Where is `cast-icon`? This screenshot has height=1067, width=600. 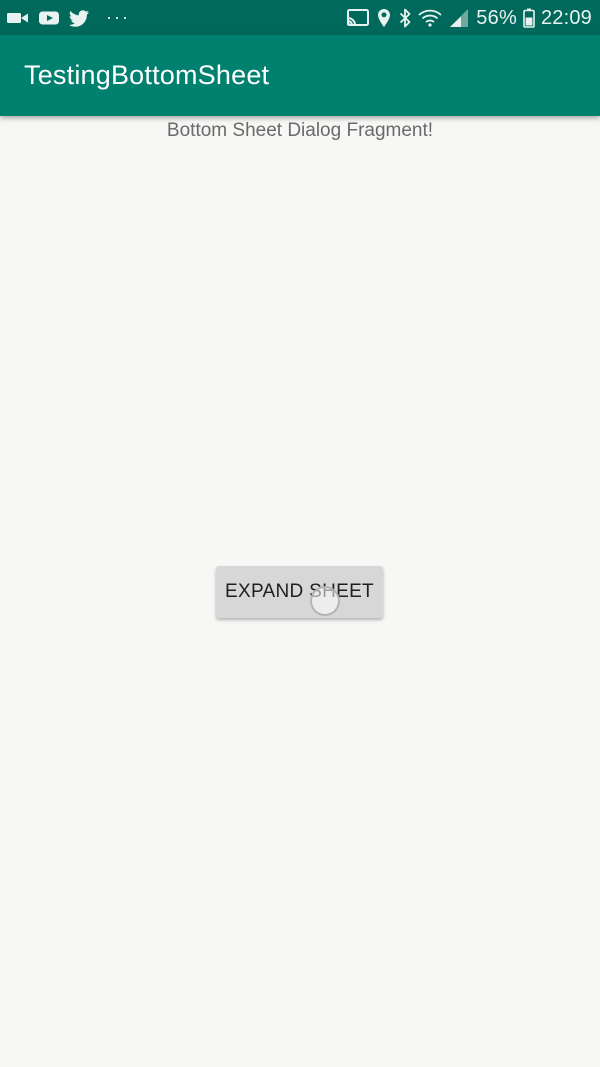 cast-icon is located at coordinates (358, 18).